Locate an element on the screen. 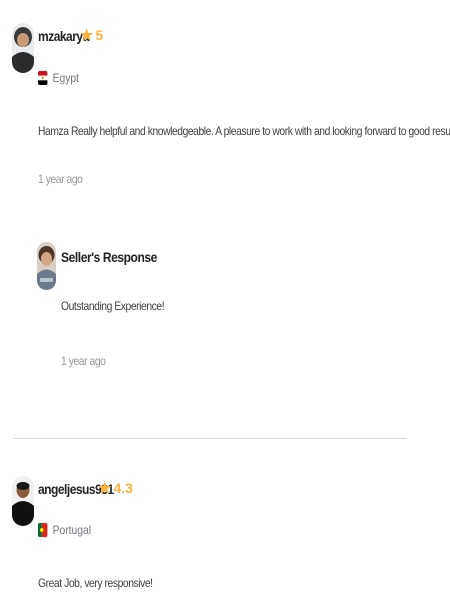  rating-value: 5 is located at coordinates (99, 35).